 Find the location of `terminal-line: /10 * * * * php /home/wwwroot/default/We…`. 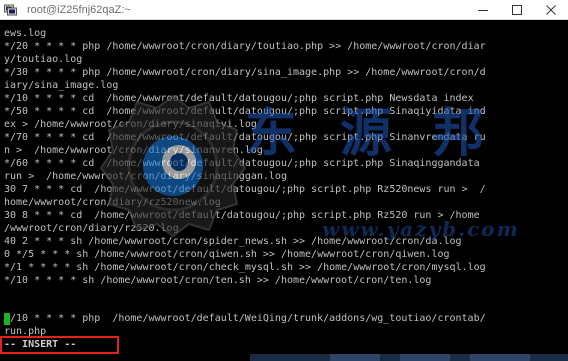

terminal-line: /10 * * * * php /home/wwwroot/default/We… is located at coordinates (248, 318).